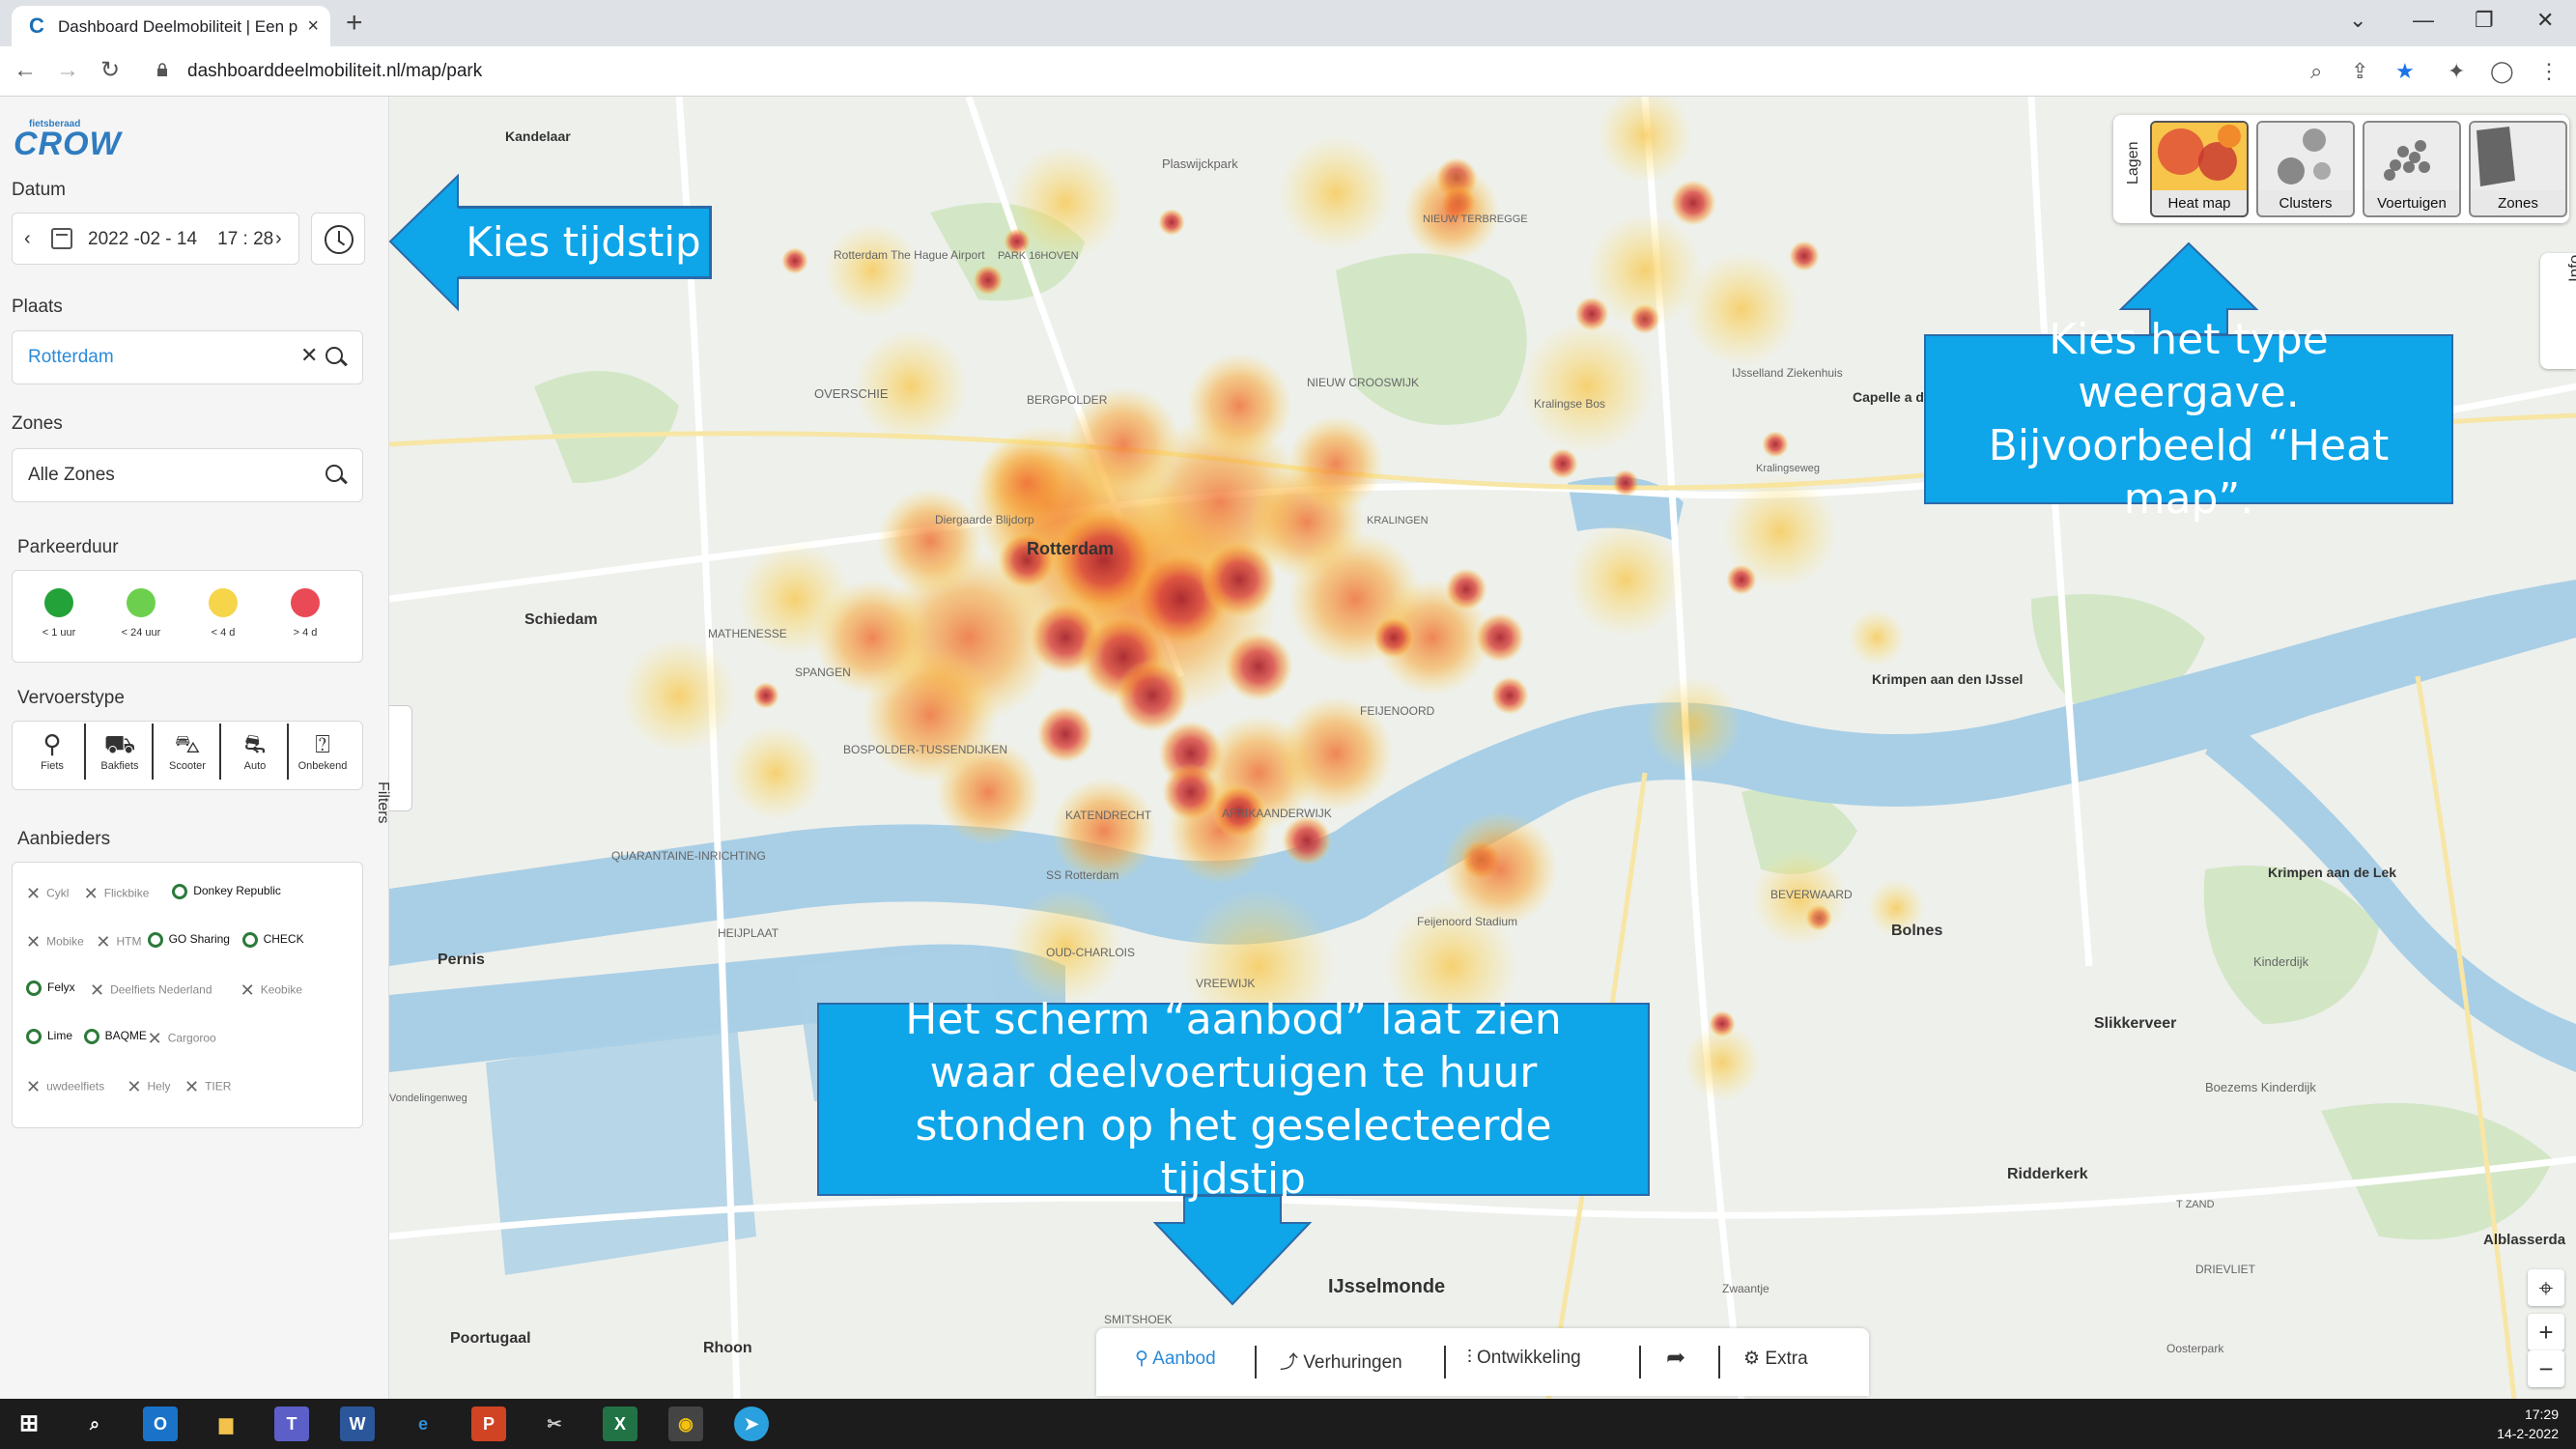  What do you see at coordinates (2518, 169) in the screenshot?
I see `layer-zones: Zones` at bounding box center [2518, 169].